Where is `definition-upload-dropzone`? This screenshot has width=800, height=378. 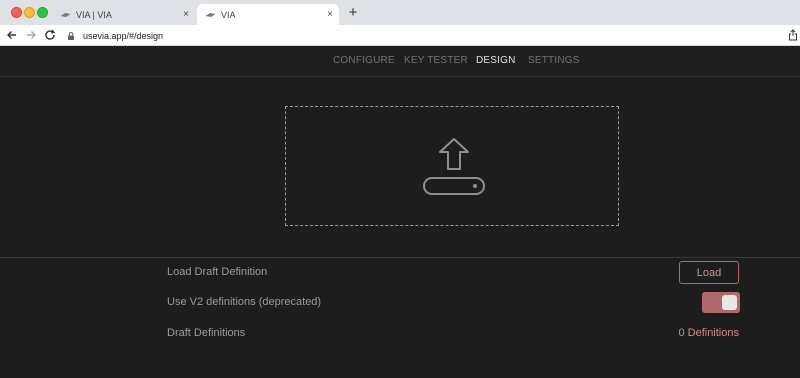 definition-upload-dropzone is located at coordinates (452, 166).